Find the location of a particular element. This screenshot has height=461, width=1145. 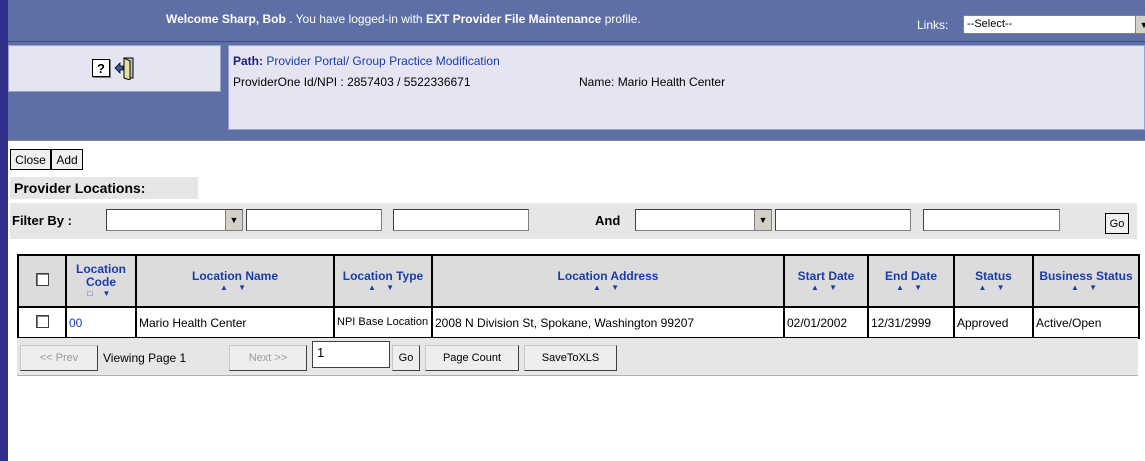

column-header: Business Status ▲ ▼ is located at coordinates (1086, 281).